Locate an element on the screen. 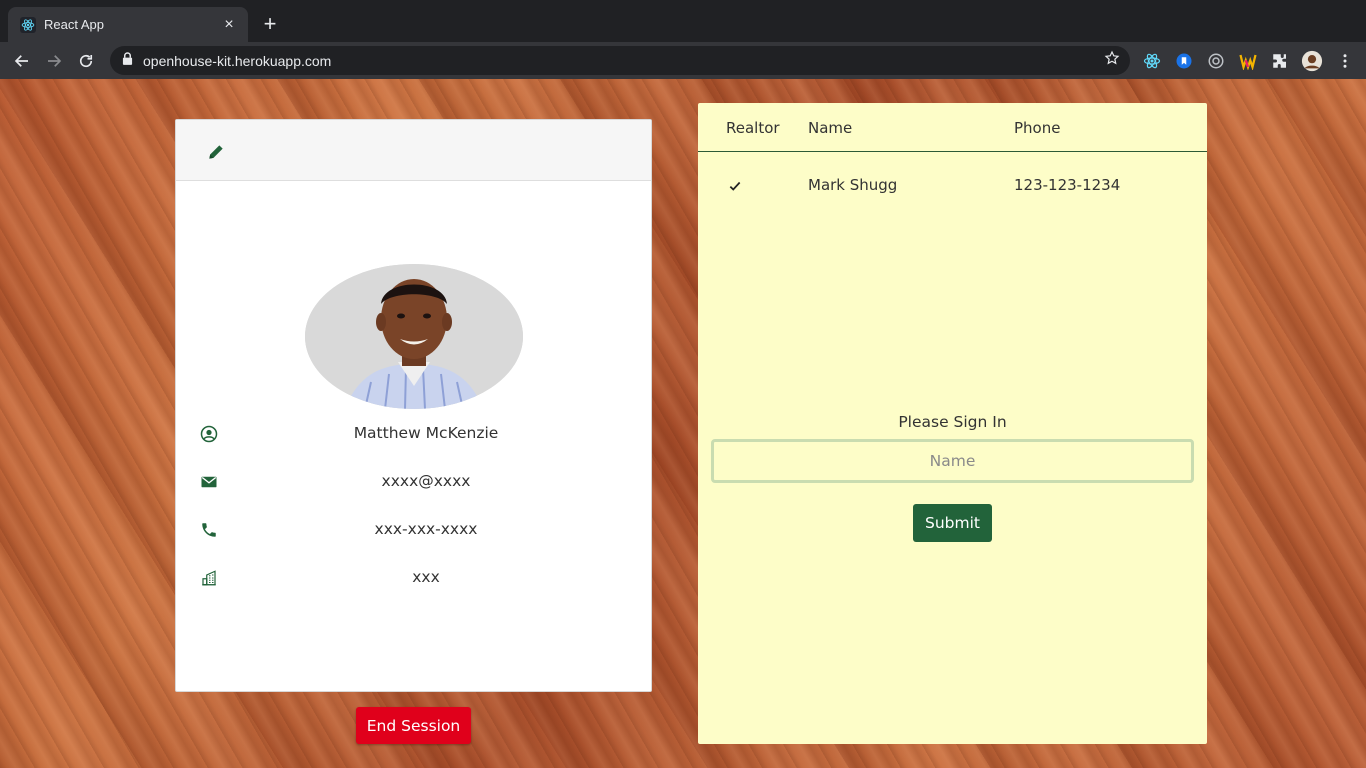  browser-tab: React App × is located at coordinates (128, 24).